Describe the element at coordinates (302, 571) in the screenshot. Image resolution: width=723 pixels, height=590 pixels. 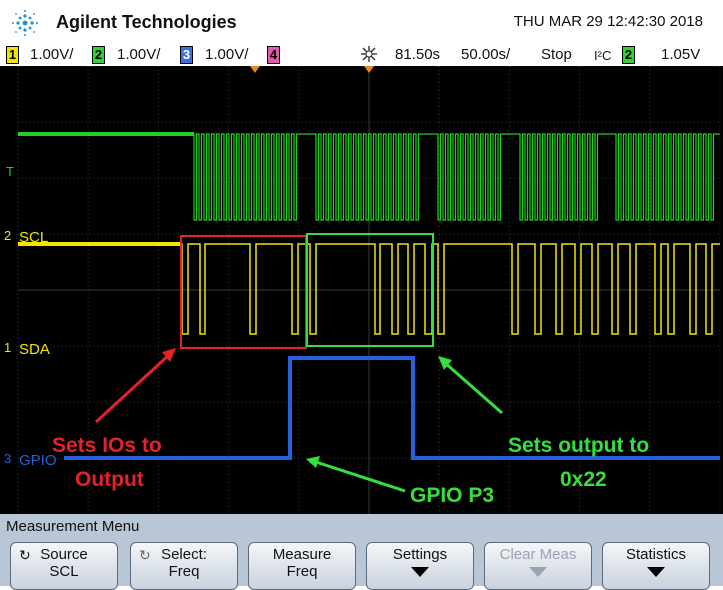
I see `measure-softkey-value: Freq` at that location.